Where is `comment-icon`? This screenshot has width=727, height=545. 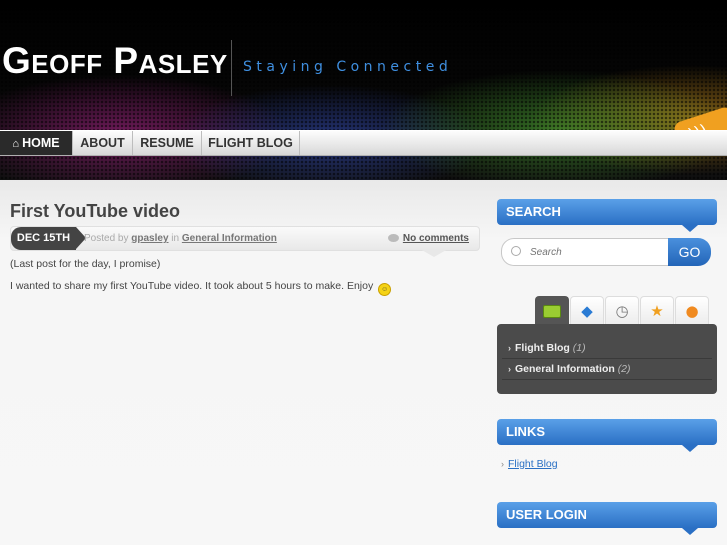
comment-icon is located at coordinates (393, 238).